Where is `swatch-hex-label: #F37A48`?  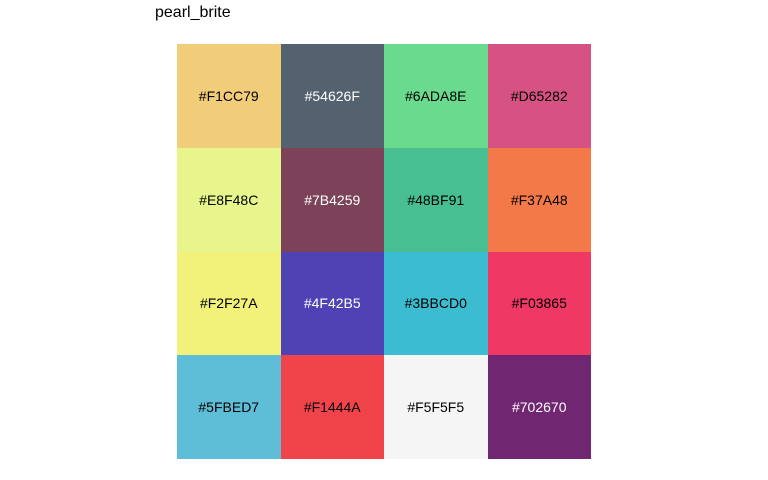 swatch-hex-label: #F37A48 is located at coordinates (539, 199).